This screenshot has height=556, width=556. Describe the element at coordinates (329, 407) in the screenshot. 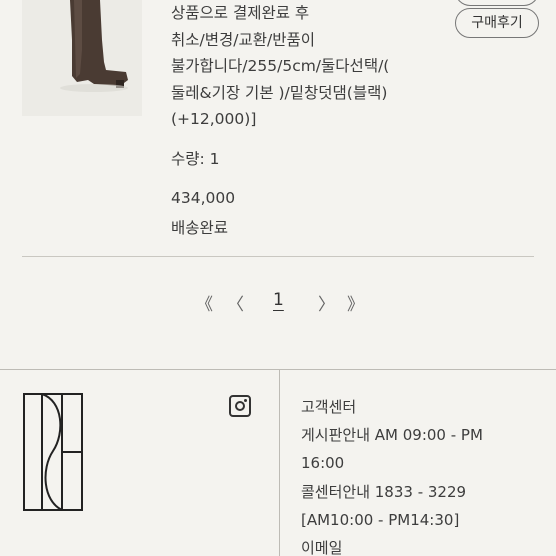

I see `cs-line: 고객센터` at that location.